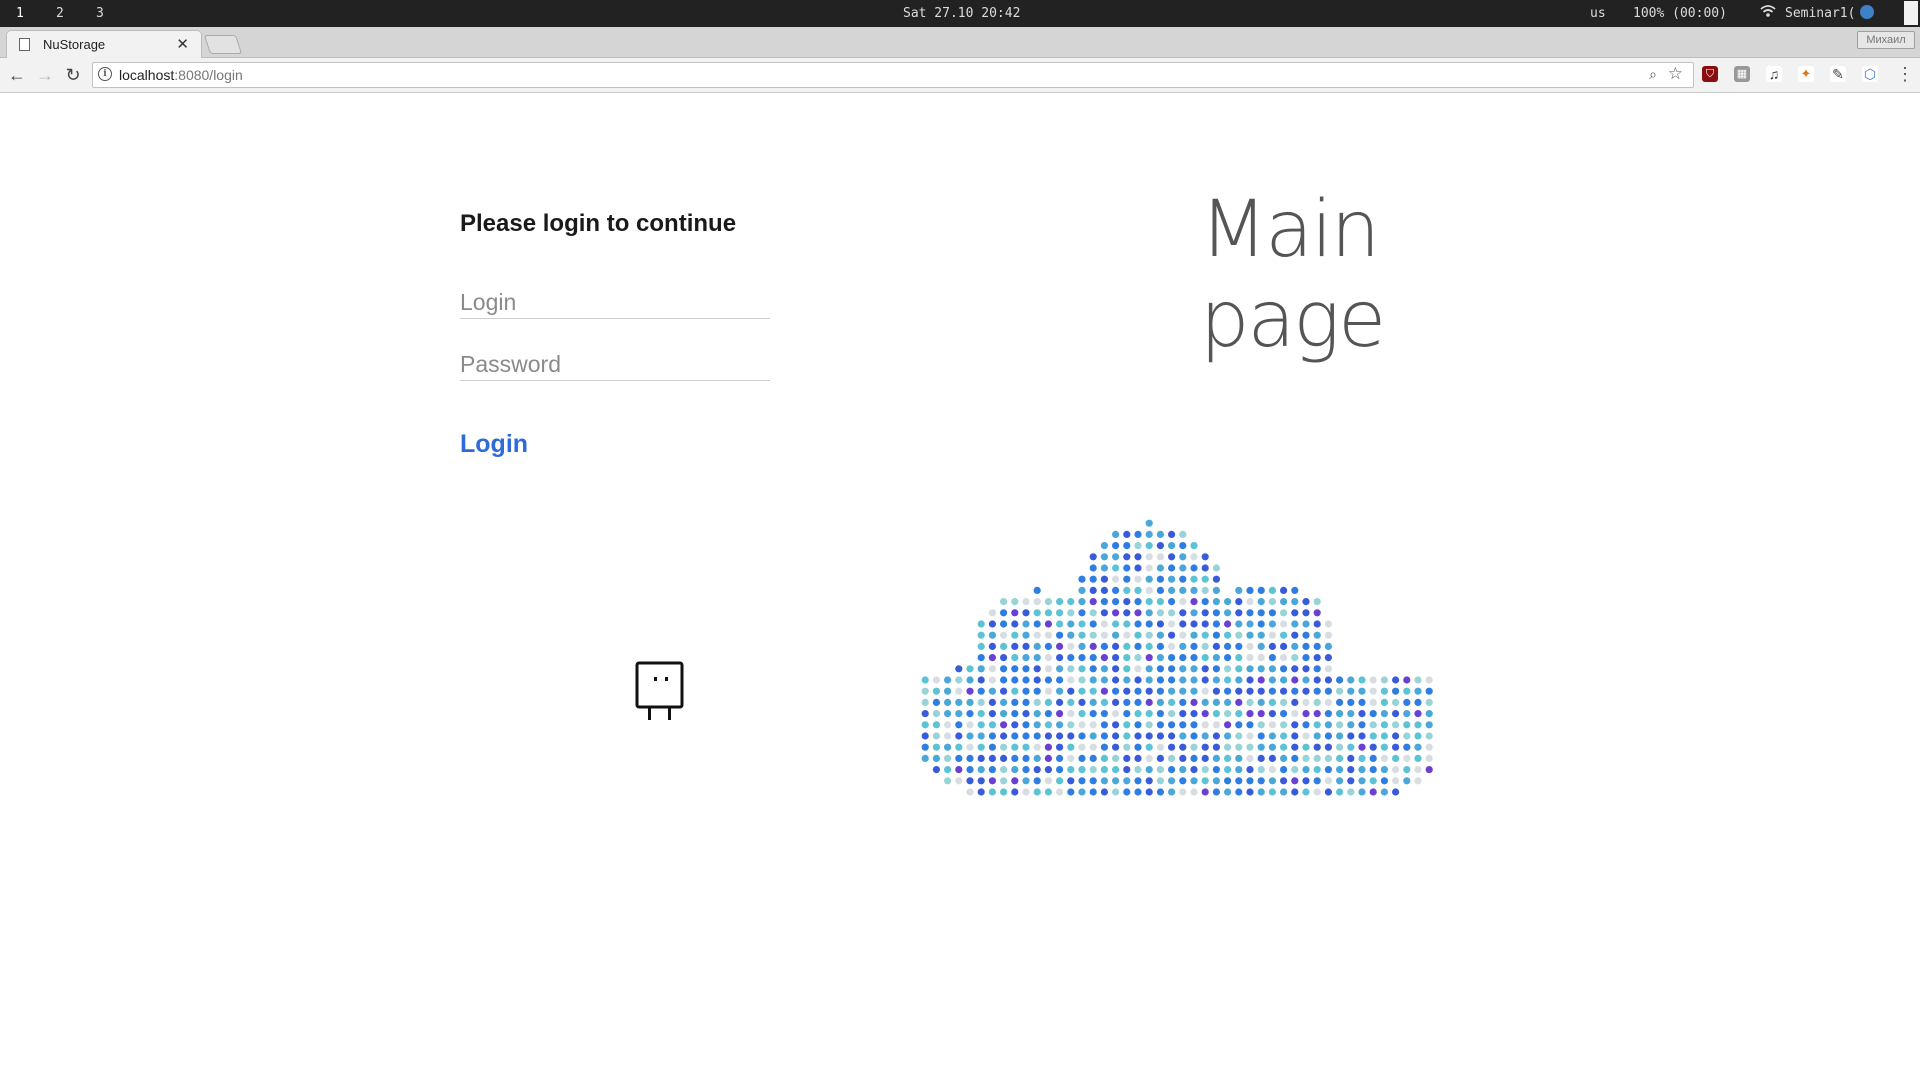 The image size is (1920, 1080). What do you see at coordinates (615, 364) in the screenshot?
I see `password-input` at bounding box center [615, 364].